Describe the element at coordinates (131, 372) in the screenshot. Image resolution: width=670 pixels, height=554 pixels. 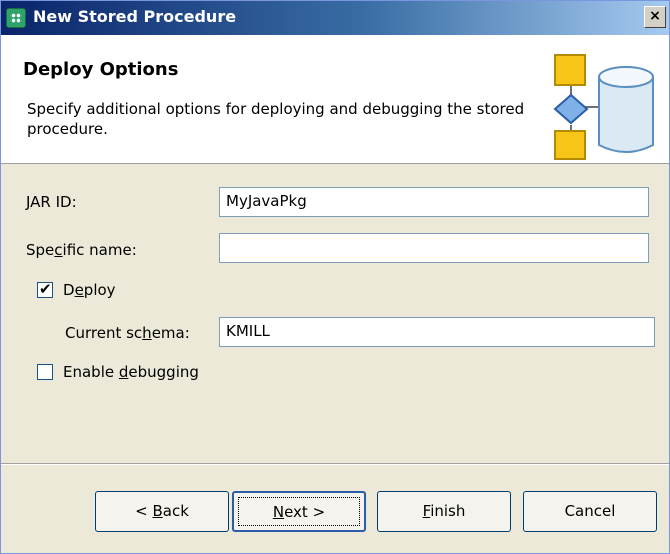
I see `enable-debugging-label: Enable debugging` at that location.